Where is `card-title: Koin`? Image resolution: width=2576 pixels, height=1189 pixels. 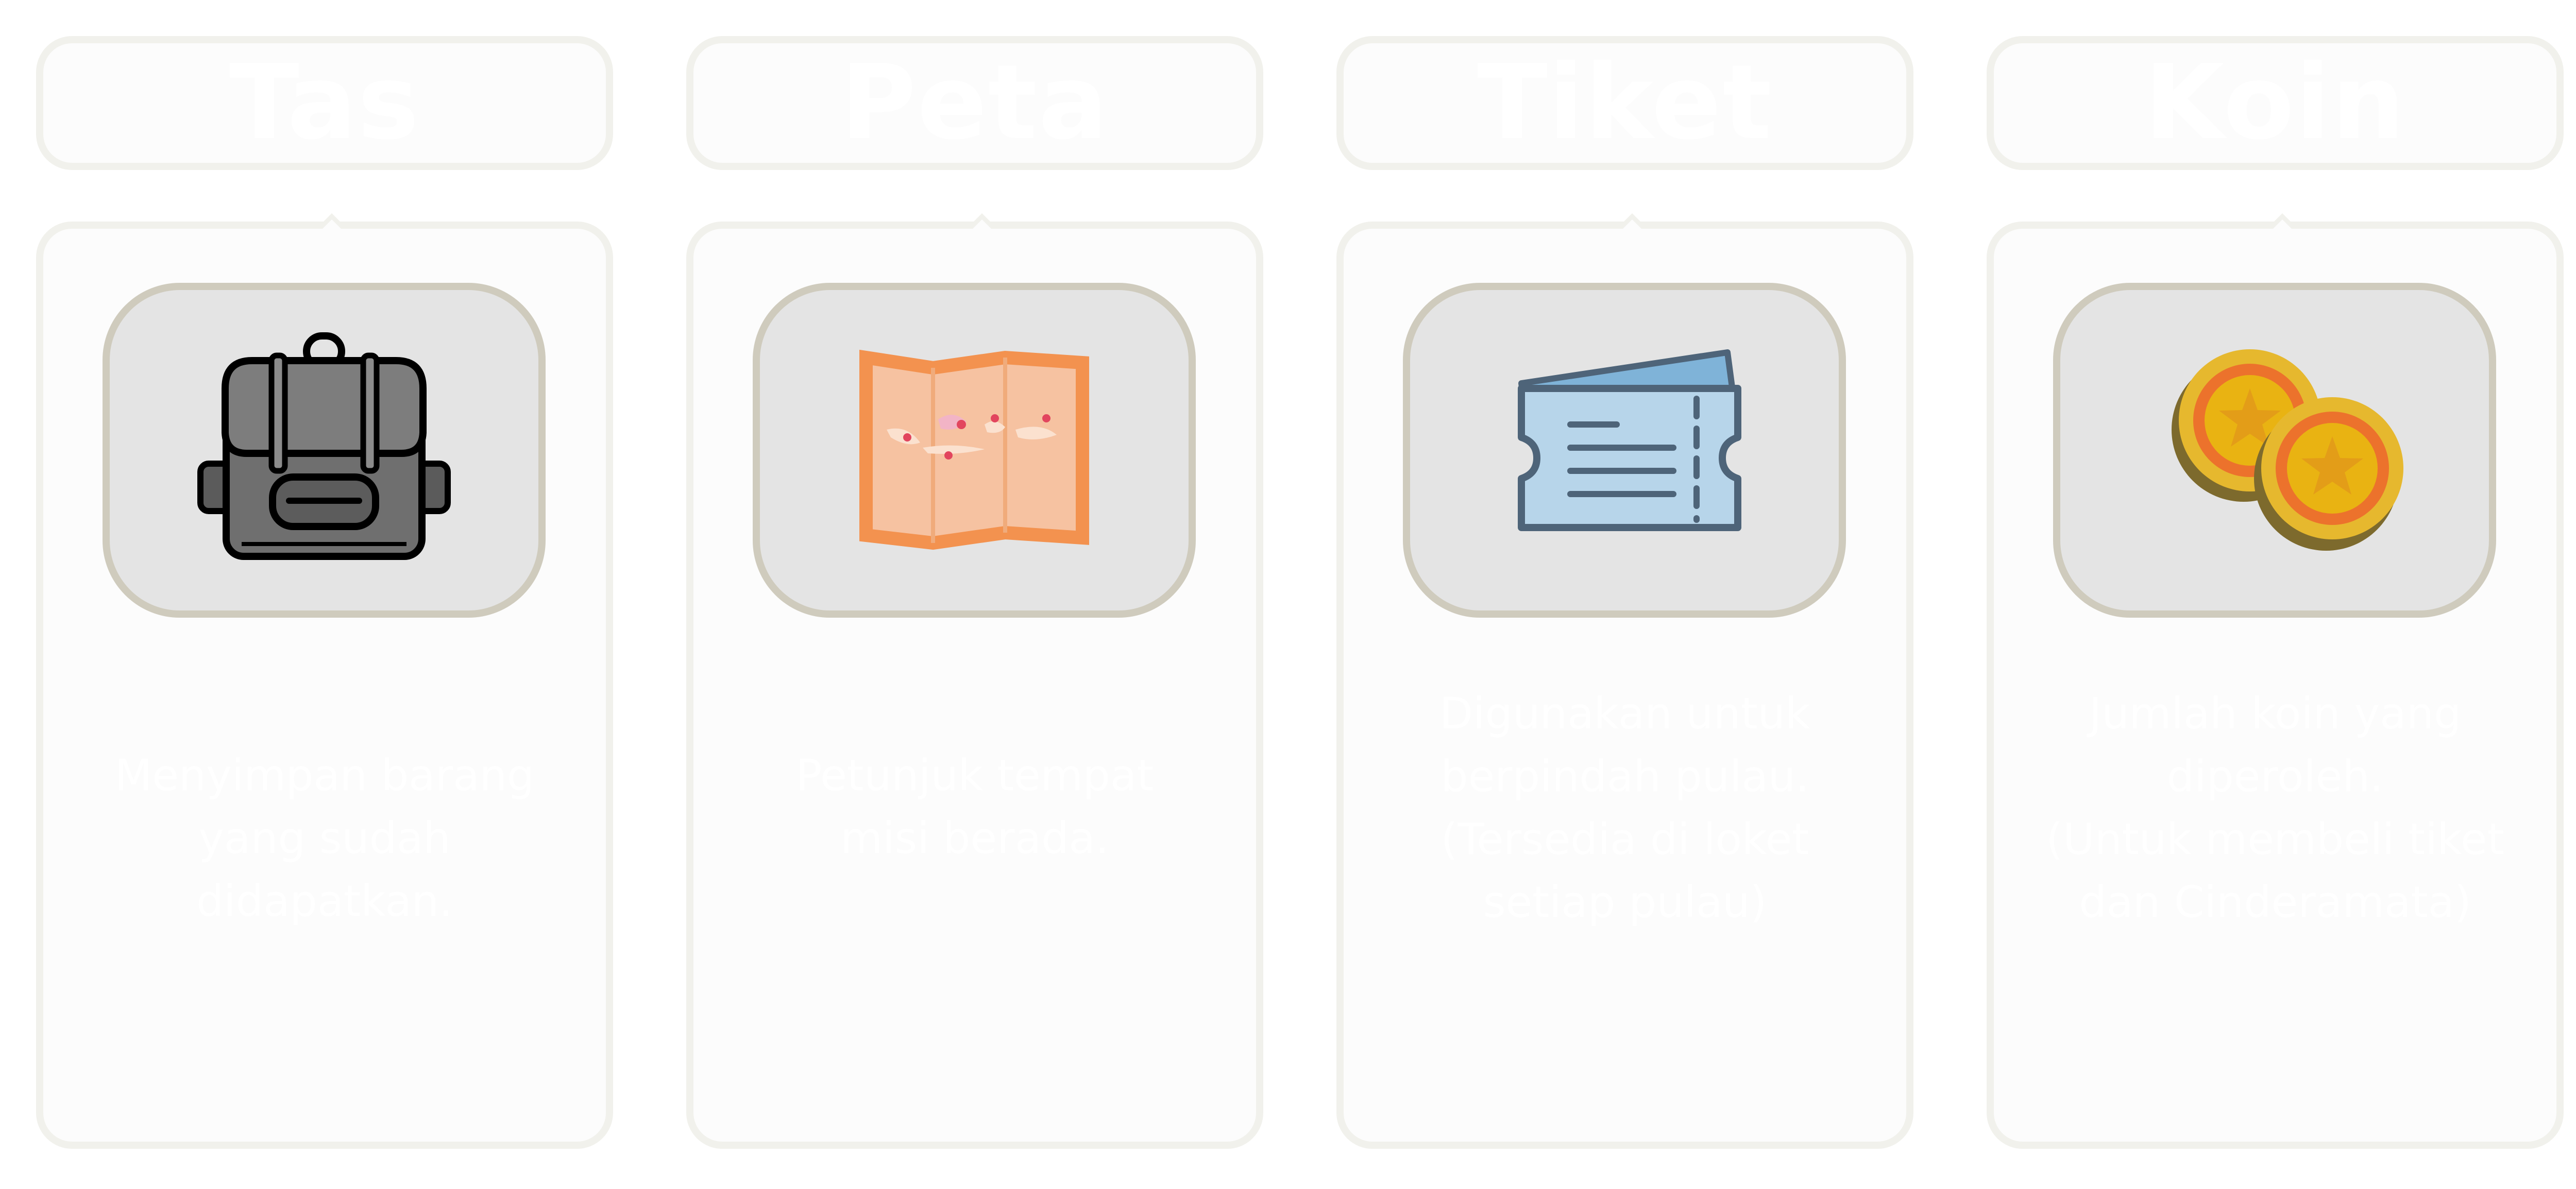 card-title: Koin is located at coordinates (2275, 103).